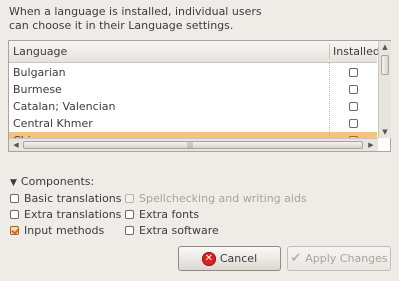  I want to click on extra-fonts-checkbox, so click(129, 214).